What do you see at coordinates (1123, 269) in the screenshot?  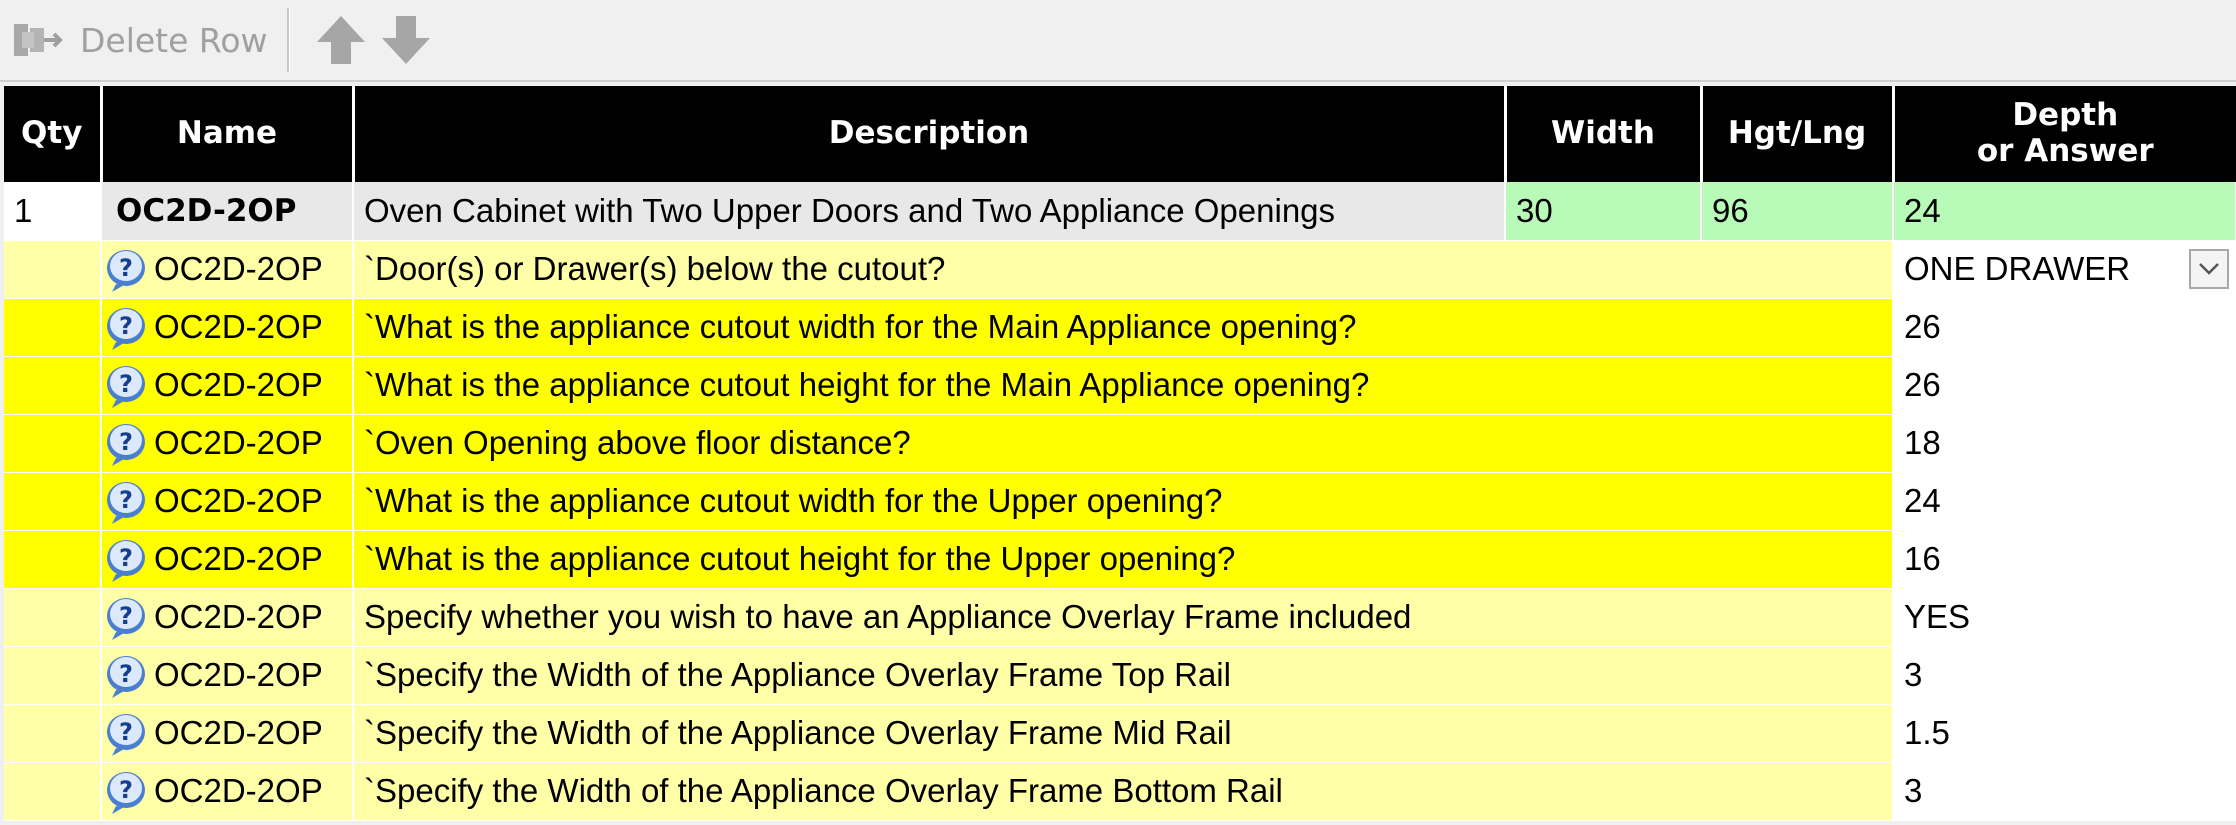 I see `question-text: `Door(s) or Drawer(s) below the cutout?` at bounding box center [1123, 269].